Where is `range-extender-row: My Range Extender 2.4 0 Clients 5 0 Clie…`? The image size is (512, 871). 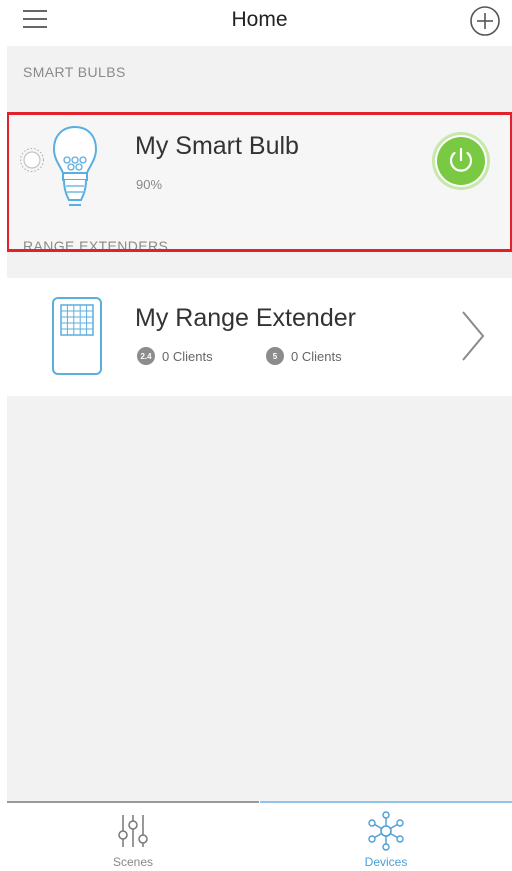 range-extender-row: My Range Extender 2.4 0 Clients 5 0 Clie… is located at coordinates (259, 337).